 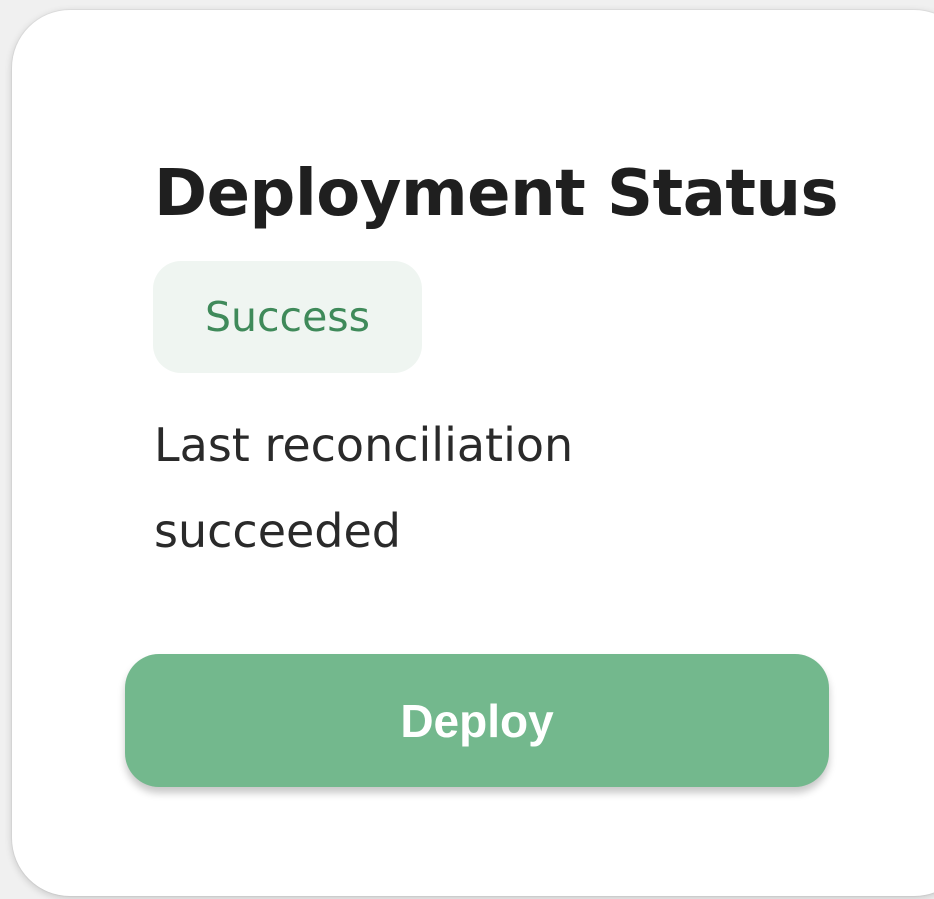 I want to click on card-title: Deployment Status, so click(x=496, y=194).